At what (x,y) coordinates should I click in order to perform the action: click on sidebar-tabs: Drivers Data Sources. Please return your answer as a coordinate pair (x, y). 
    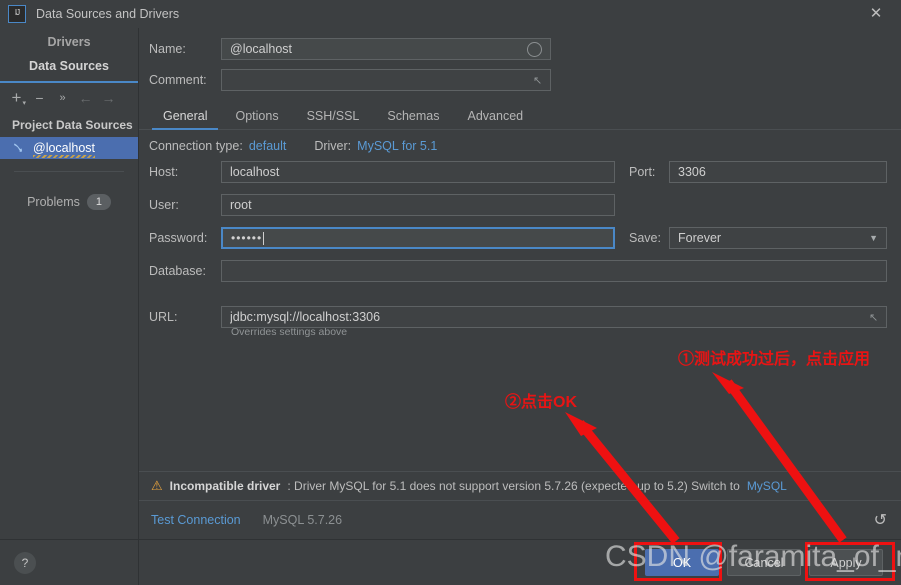
    Looking at the image, I should click on (69, 55).